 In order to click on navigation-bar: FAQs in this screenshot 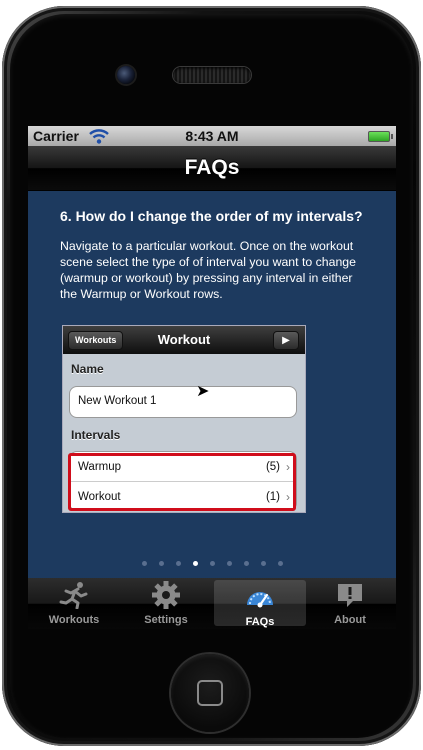, I will do `click(212, 168)`.